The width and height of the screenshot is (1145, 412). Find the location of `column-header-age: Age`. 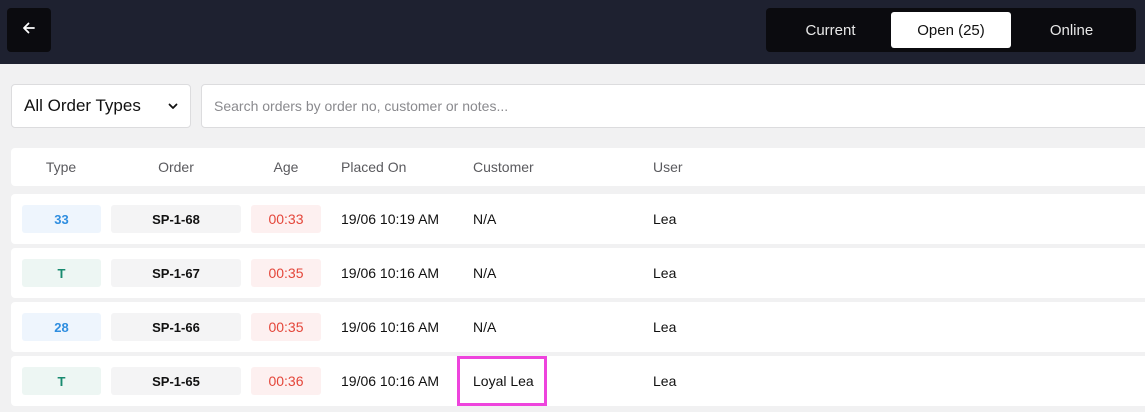

column-header-age: Age is located at coordinates (286, 167).